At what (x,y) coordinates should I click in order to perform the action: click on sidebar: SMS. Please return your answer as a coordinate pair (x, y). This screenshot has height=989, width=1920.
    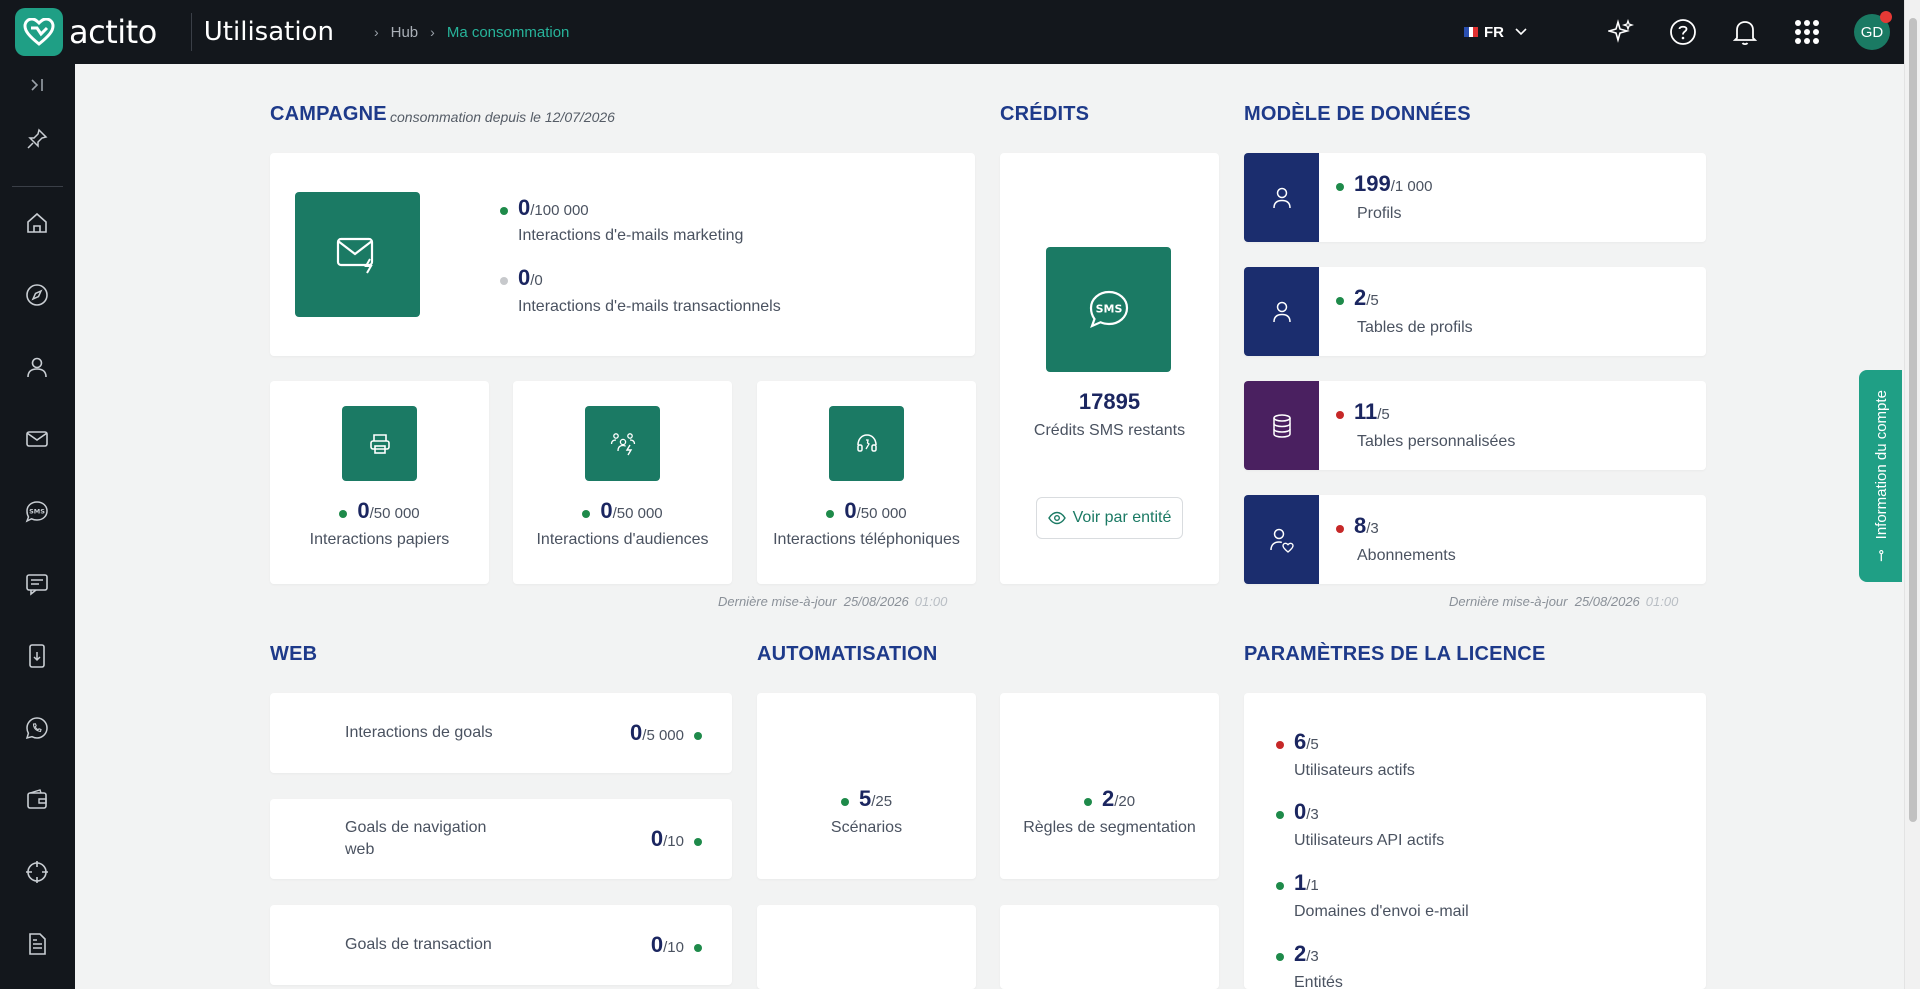
    Looking at the image, I should click on (37, 526).